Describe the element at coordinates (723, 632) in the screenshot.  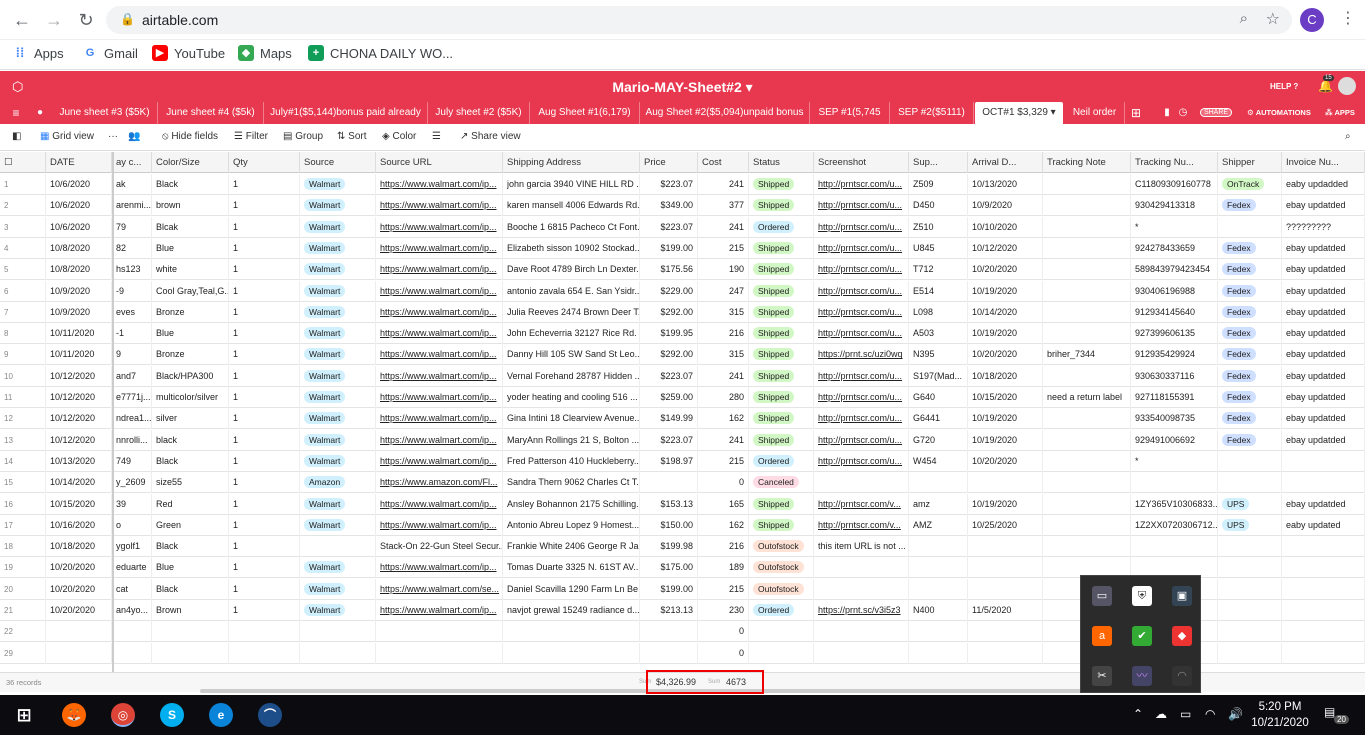
I see `cell-cost: 0` at that location.